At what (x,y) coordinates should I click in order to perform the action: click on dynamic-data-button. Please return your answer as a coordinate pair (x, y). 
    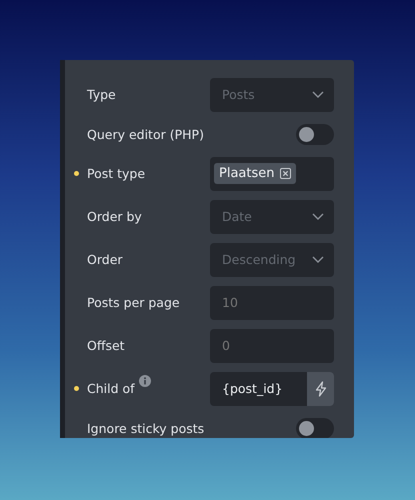
    Looking at the image, I should click on (320, 389).